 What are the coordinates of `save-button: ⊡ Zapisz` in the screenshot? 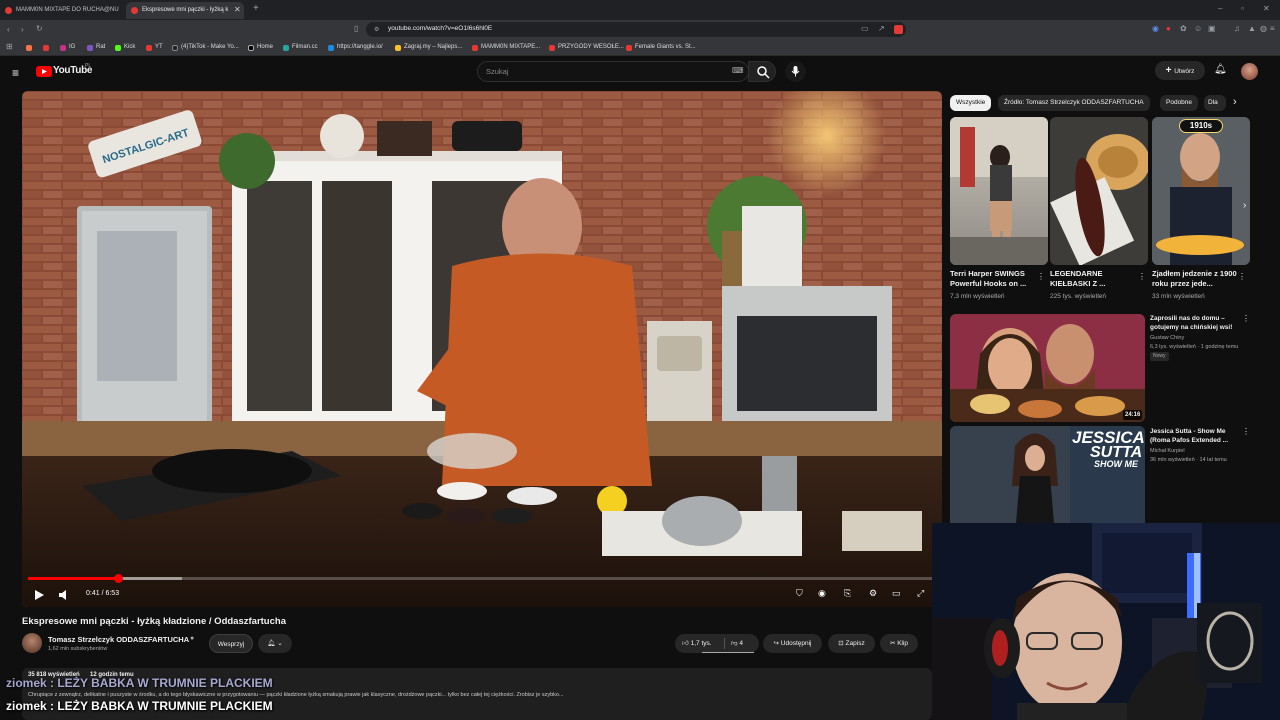 It's located at (851, 643).